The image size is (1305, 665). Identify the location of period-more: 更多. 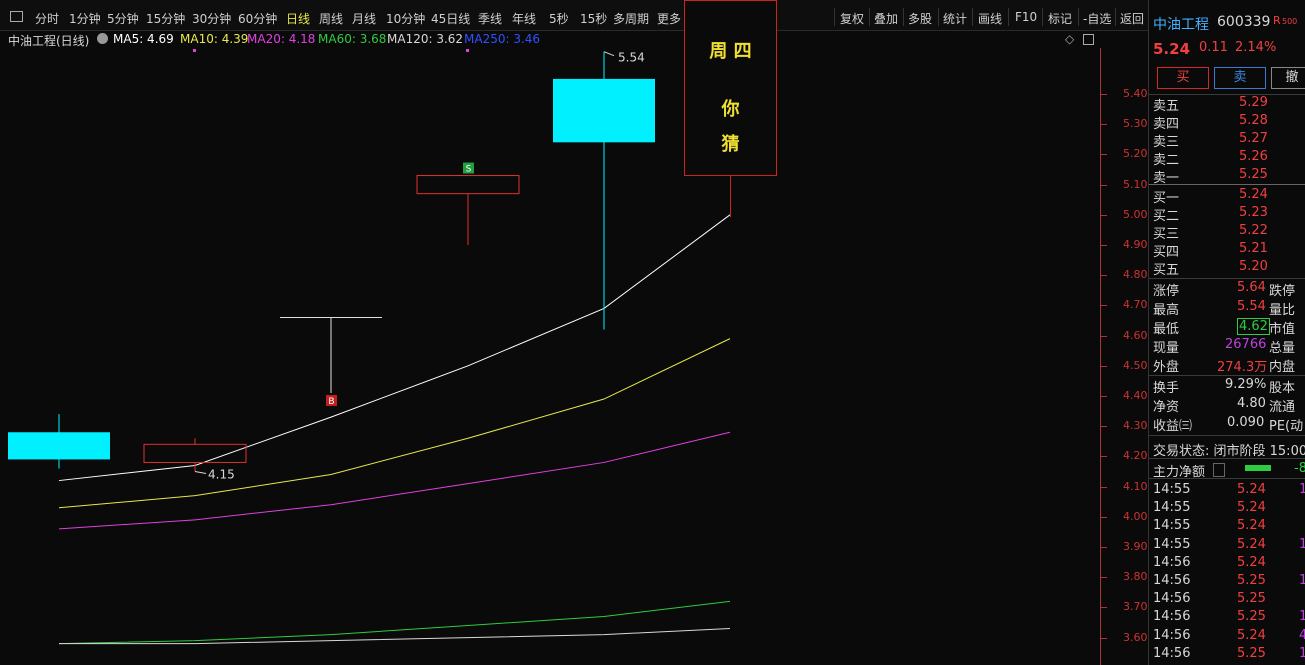
(669, 18).